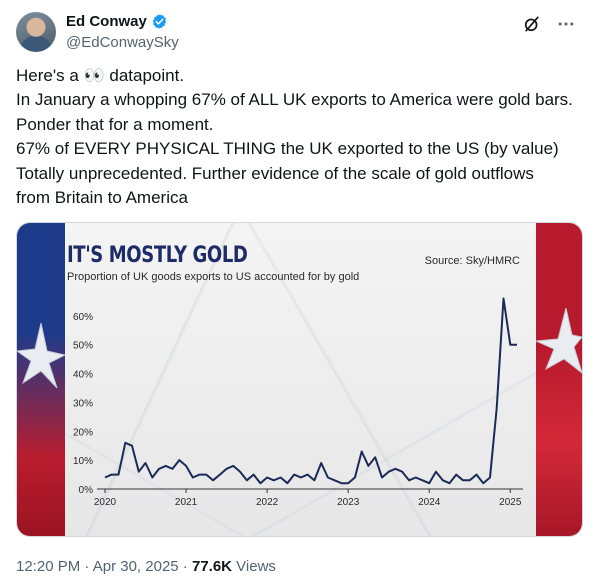 The height and width of the screenshot is (580, 596). I want to click on tweet-line: from Britain to America, so click(102, 198).